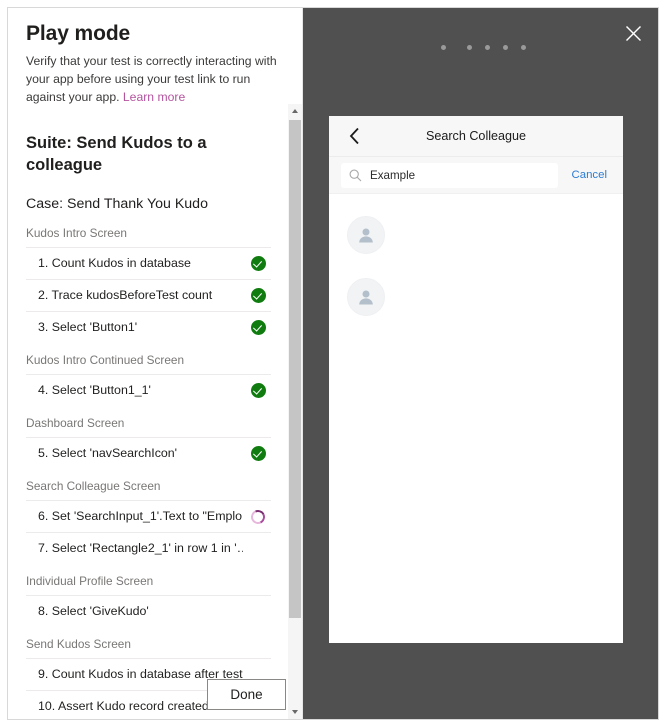  Describe the element at coordinates (125, 295) in the screenshot. I see `test-step-label: 2. Trace kudosBeforeTest count` at that location.